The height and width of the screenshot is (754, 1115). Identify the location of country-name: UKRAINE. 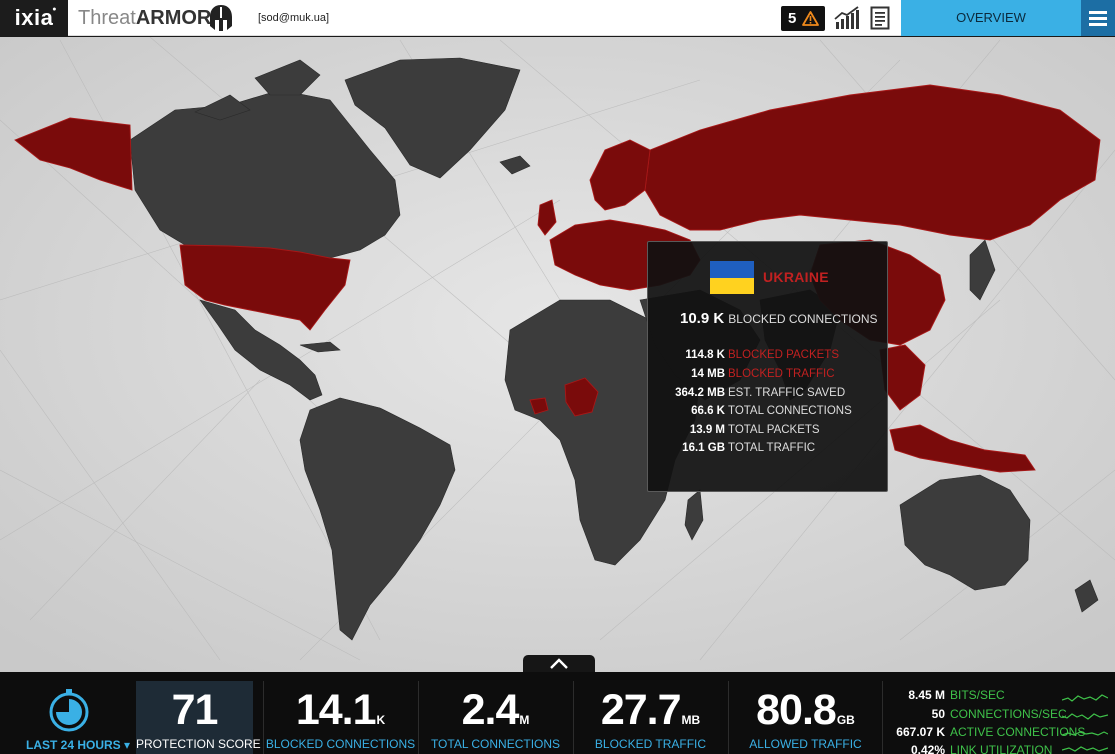
(796, 277).